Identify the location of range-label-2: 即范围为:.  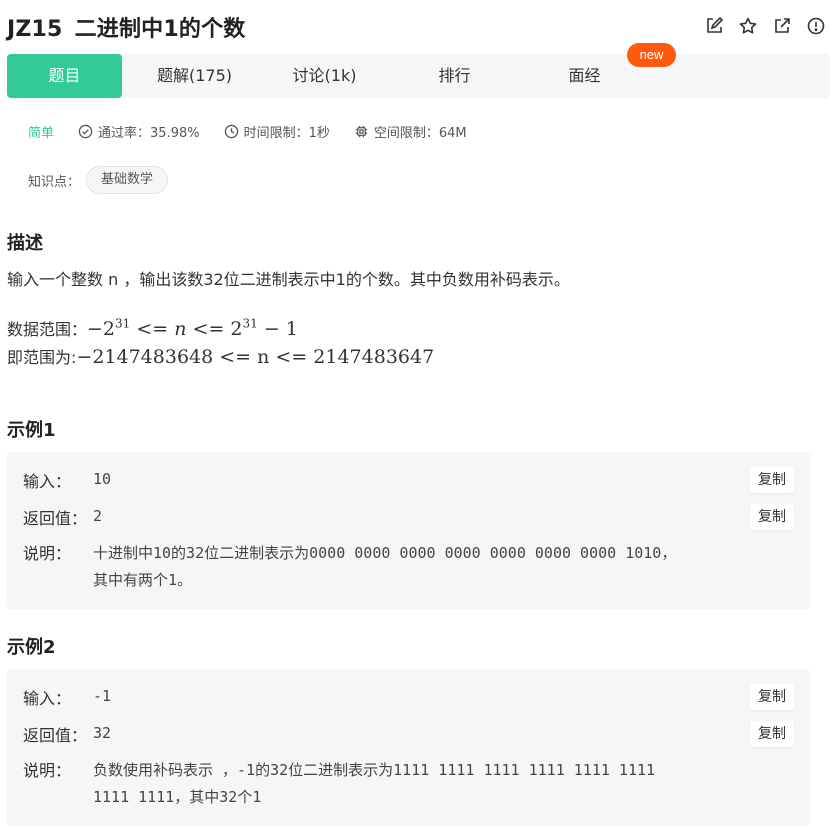
(42, 357).